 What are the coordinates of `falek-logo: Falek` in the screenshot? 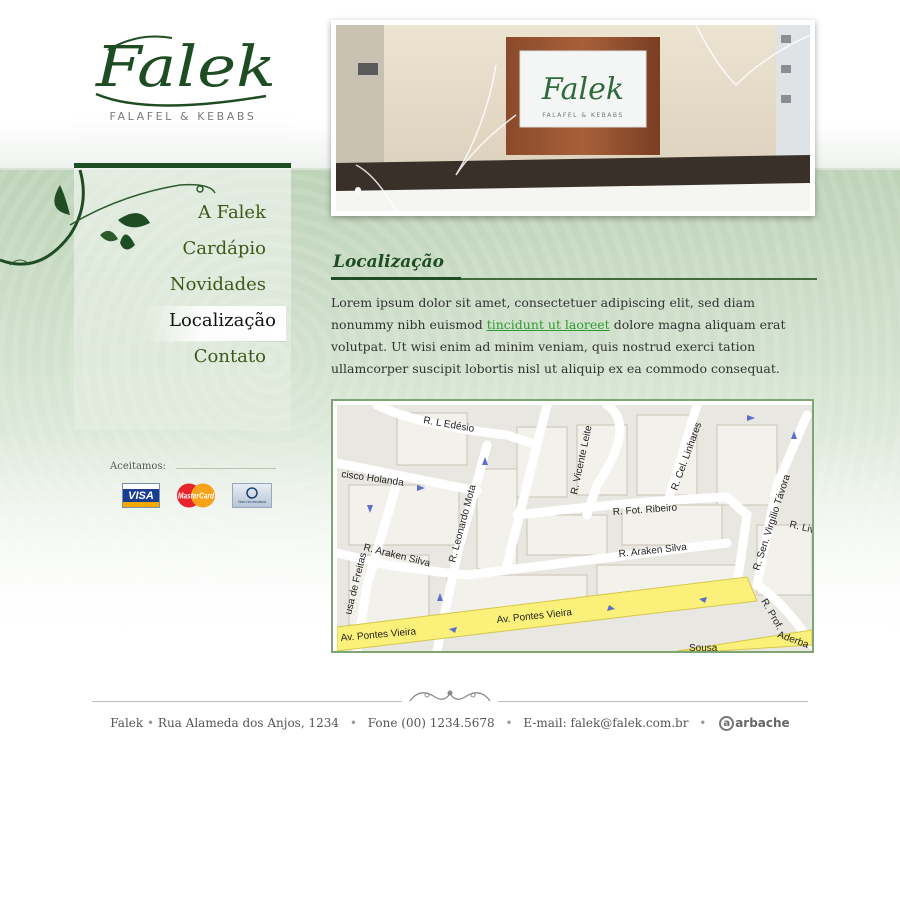 It's located at (185, 66).